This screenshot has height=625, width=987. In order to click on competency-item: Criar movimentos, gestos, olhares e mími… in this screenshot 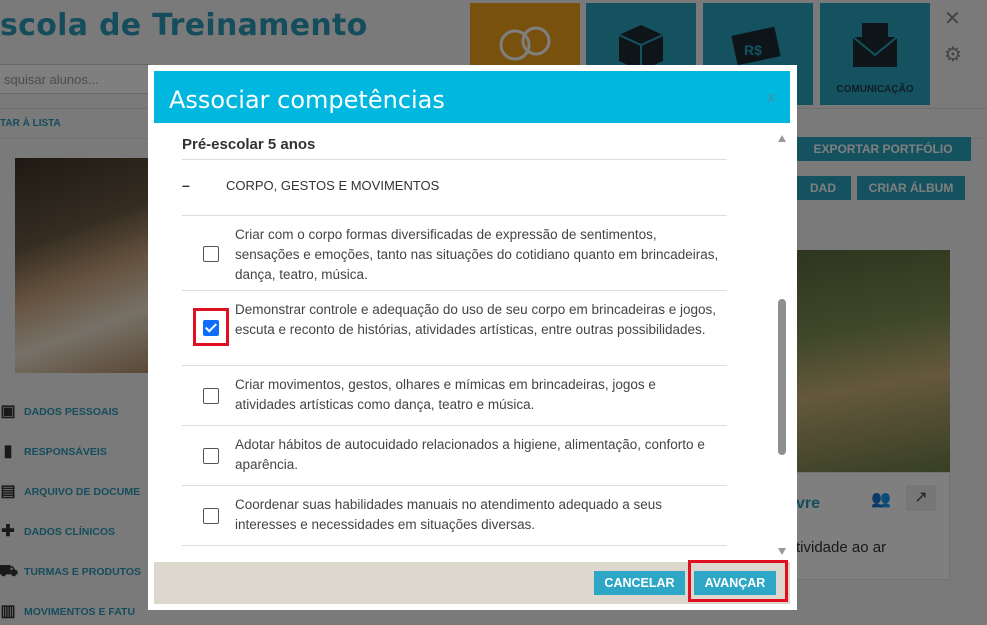, I will do `click(454, 396)`.